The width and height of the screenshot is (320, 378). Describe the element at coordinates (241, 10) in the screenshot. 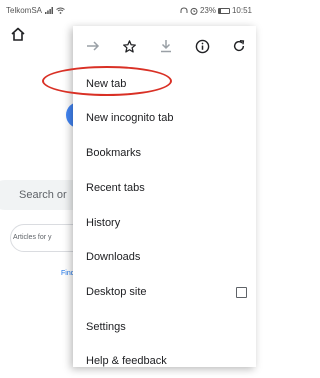

I see `clock: 10:51` at that location.